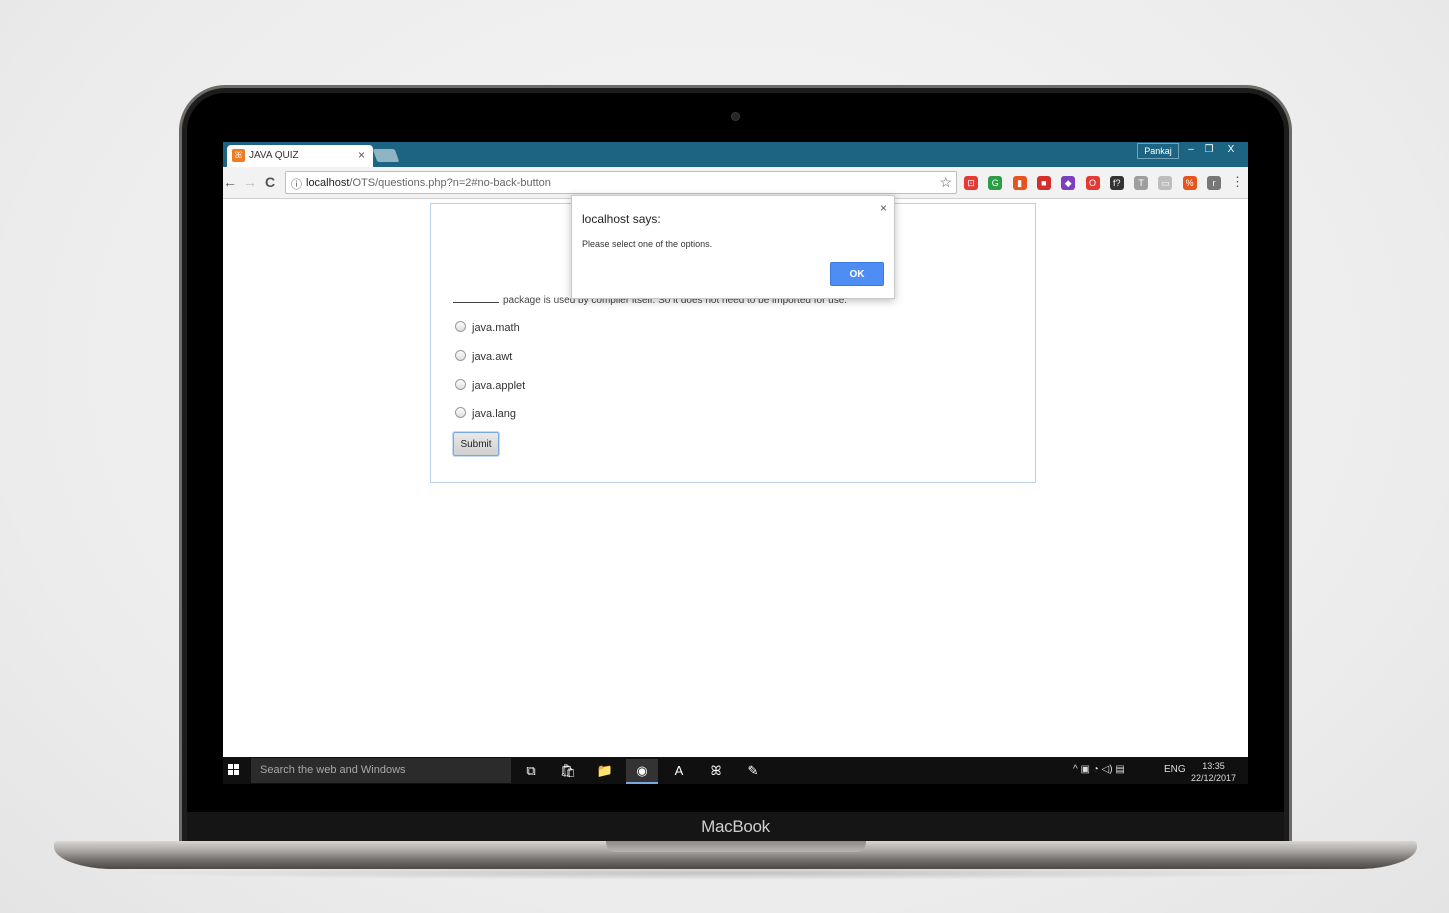 The width and height of the screenshot is (1449, 913). Describe the element at coordinates (1092, 183) in the screenshot. I see `ext-opera-icon: O` at that location.